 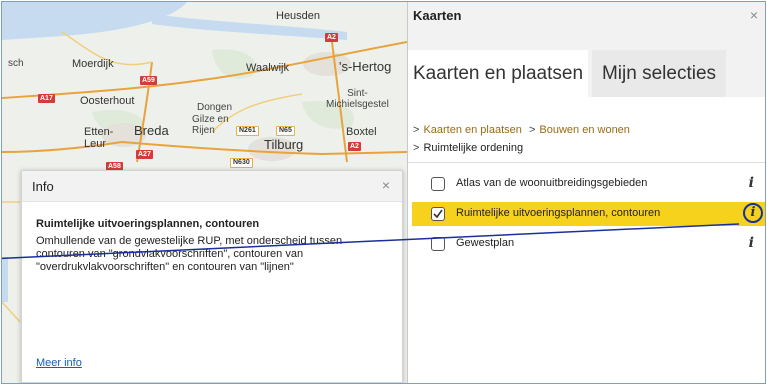 What do you see at coordinates (215, 107) in the screenshot?
I see `map-label-dongen: Dongen` at bounding box center [215, 107].